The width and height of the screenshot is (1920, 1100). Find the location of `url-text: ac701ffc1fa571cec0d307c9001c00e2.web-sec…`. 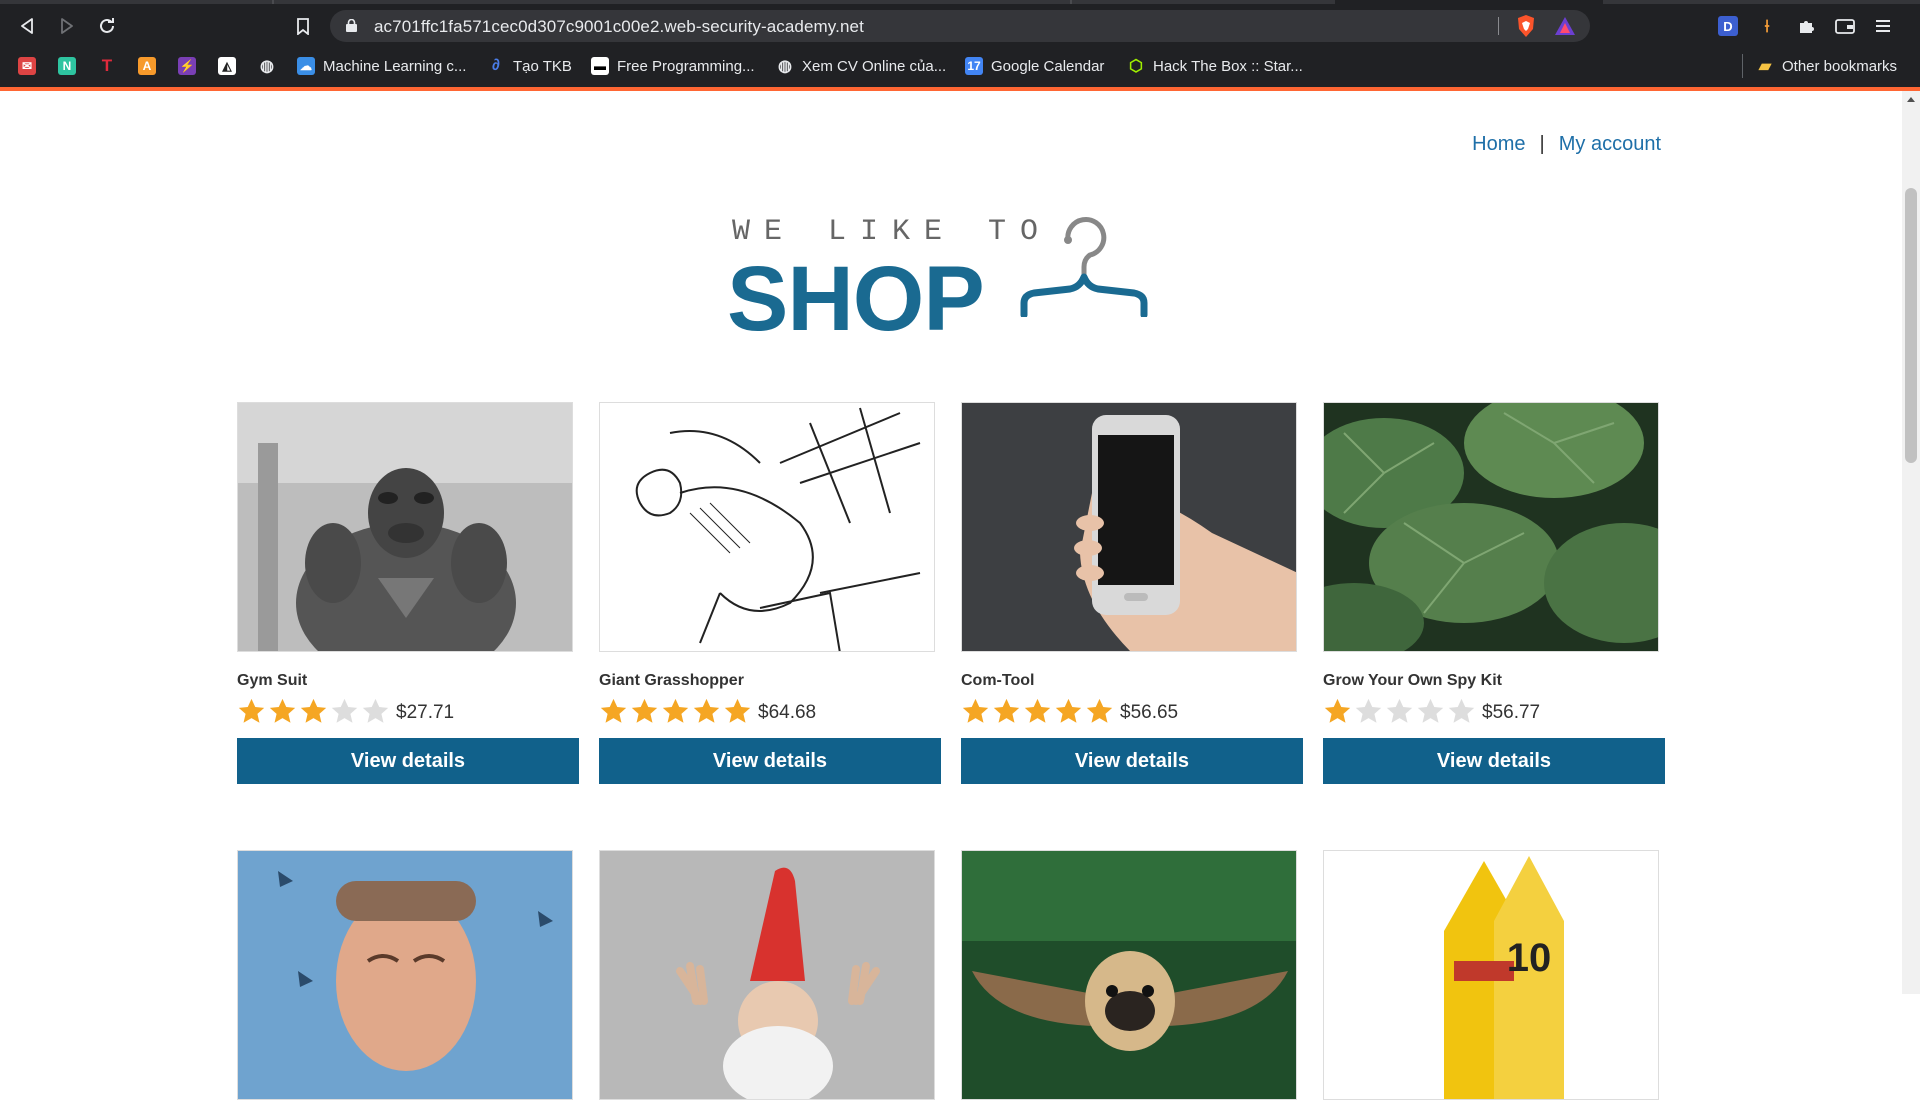

url-text: ac701ffc1fa571cec0d307c9001c00e2.web-sec… is located at coordinates (619, 27).